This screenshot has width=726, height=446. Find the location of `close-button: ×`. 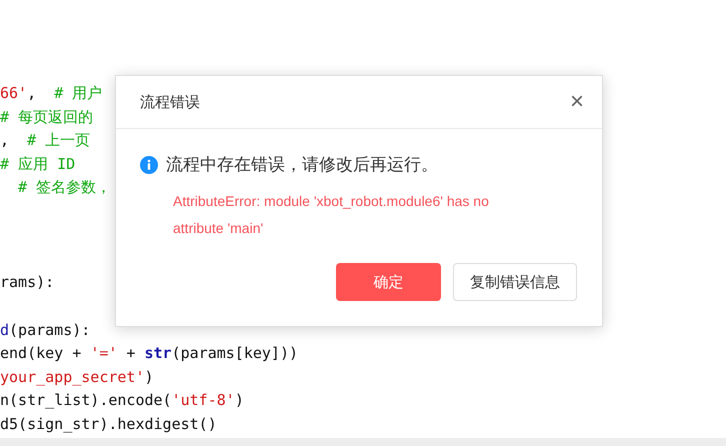

close-button: × is located at coordinates (577, 102).